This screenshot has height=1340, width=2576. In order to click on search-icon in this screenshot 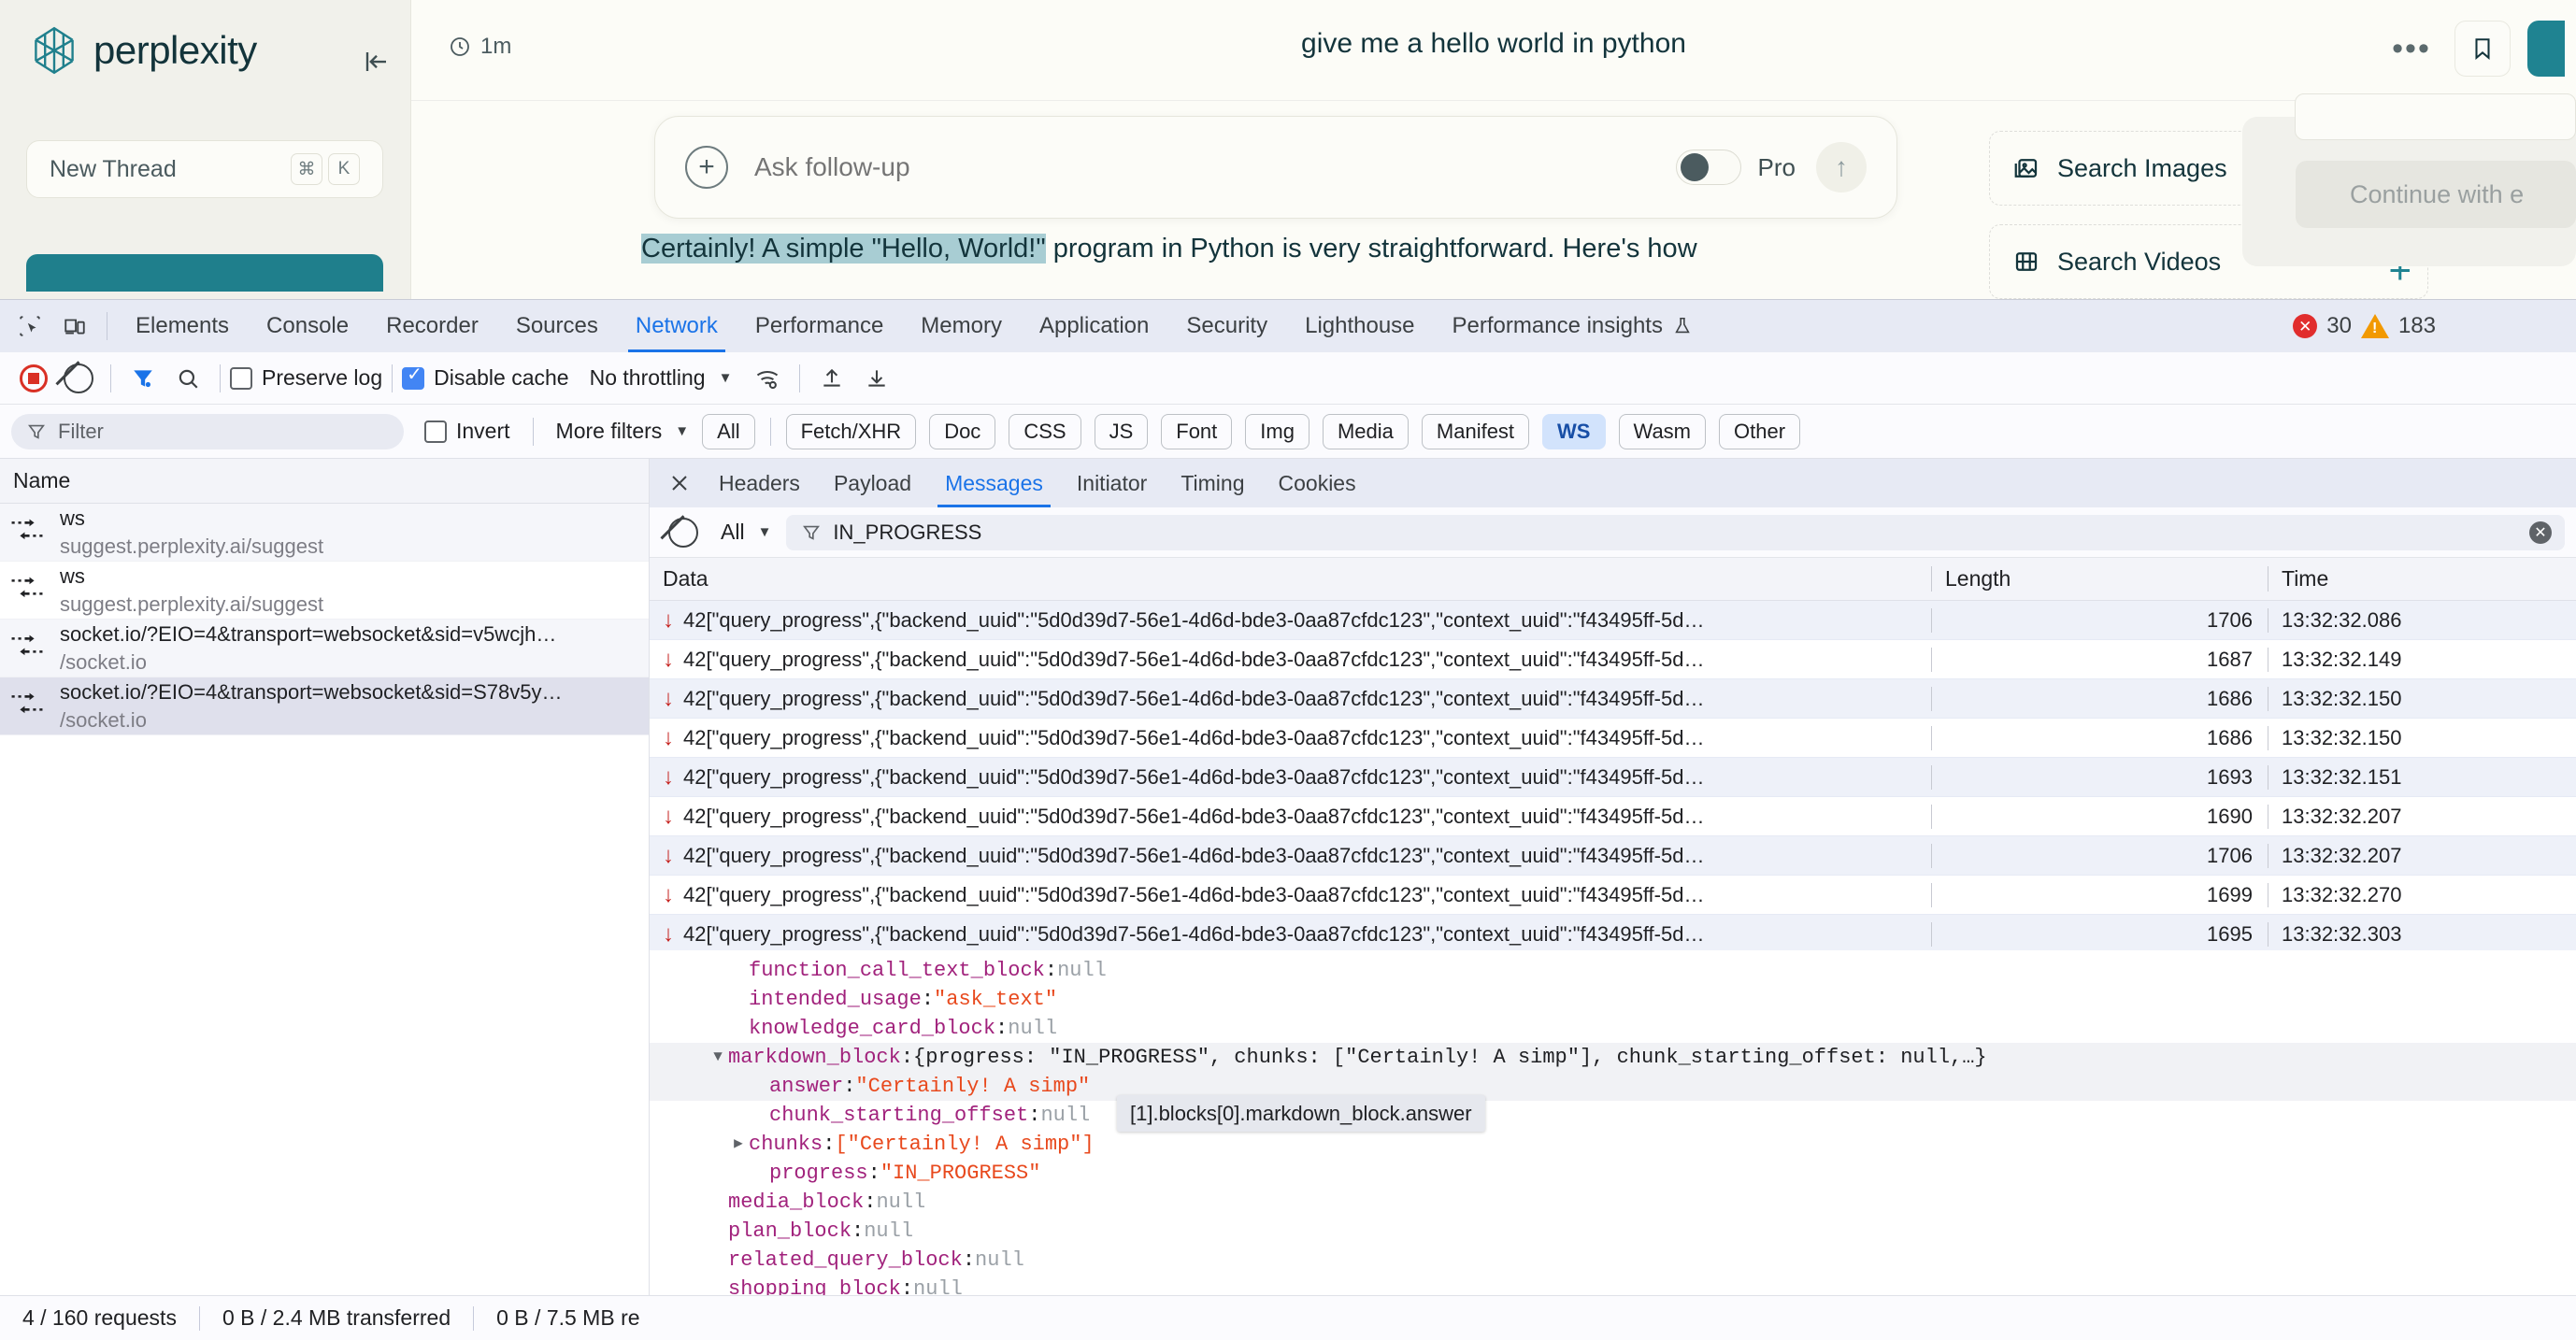, I will do `click(187, 378)`.